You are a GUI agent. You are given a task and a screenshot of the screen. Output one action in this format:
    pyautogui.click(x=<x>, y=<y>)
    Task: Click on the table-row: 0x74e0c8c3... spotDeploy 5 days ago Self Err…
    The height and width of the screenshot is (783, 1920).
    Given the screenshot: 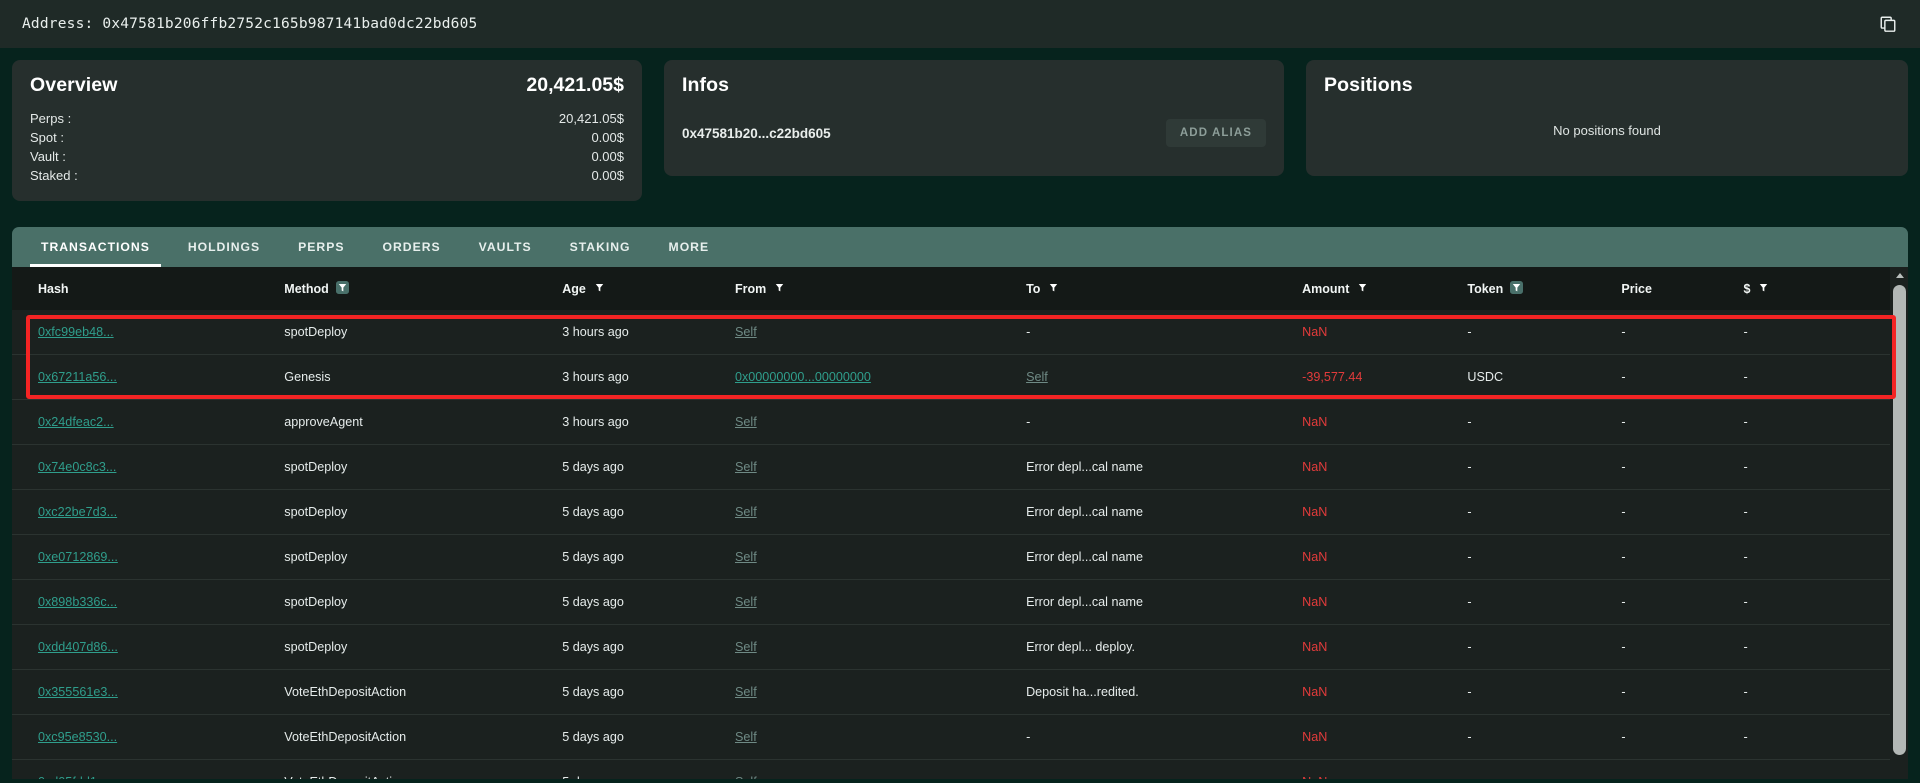 What is the action you would take?
    pyautogui.click(x=951, y=467)
    